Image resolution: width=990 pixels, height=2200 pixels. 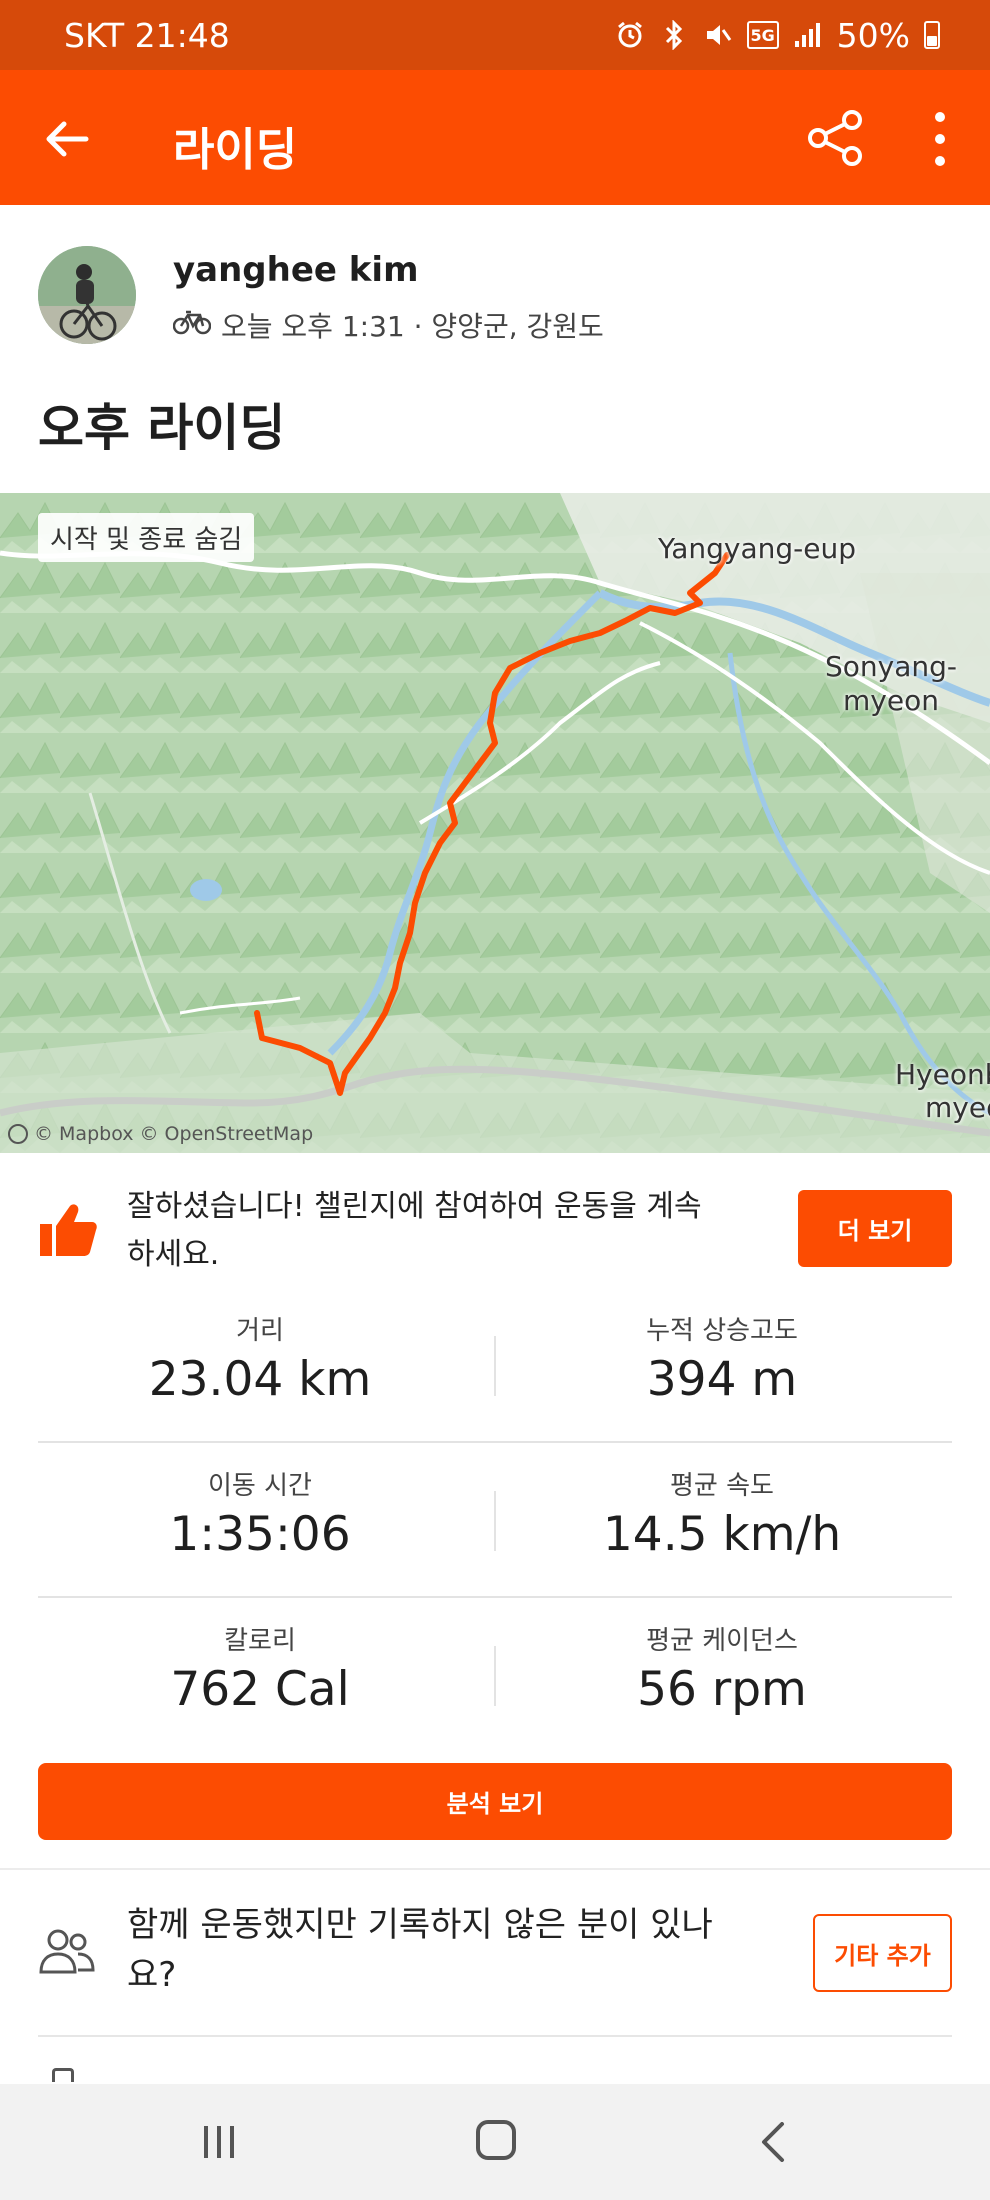 I want to click on battery-percent: 50%, so click(x=873, y=35).